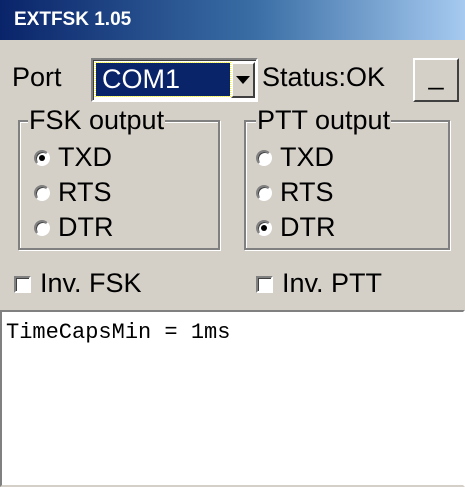 This screenshot has width=465, height=487. Describe the element at coordinates (118, 332) in the screenshot. I see `log-line: TimeCapsMin = 1ms` at that location.